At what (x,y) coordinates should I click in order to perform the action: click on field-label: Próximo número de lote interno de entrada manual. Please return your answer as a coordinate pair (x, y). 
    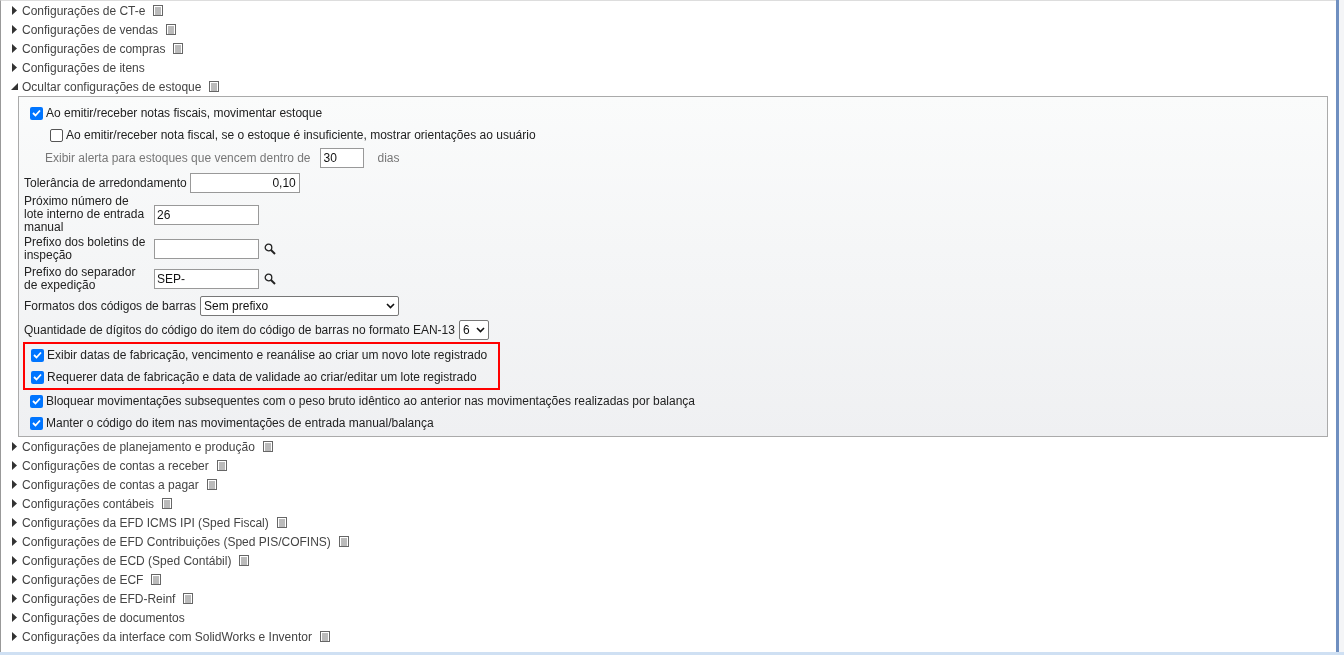
    Looking at the image, I should click on (85, 214).